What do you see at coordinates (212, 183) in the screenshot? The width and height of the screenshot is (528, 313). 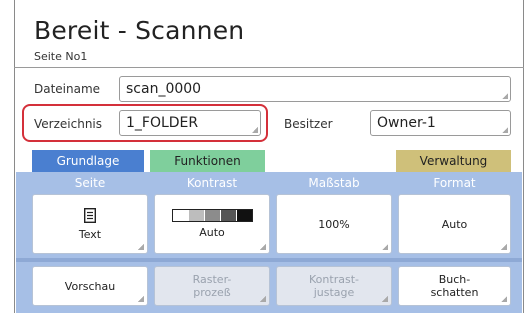 I see `column-contrast: Kontrast` at bounding box center [212, 183].